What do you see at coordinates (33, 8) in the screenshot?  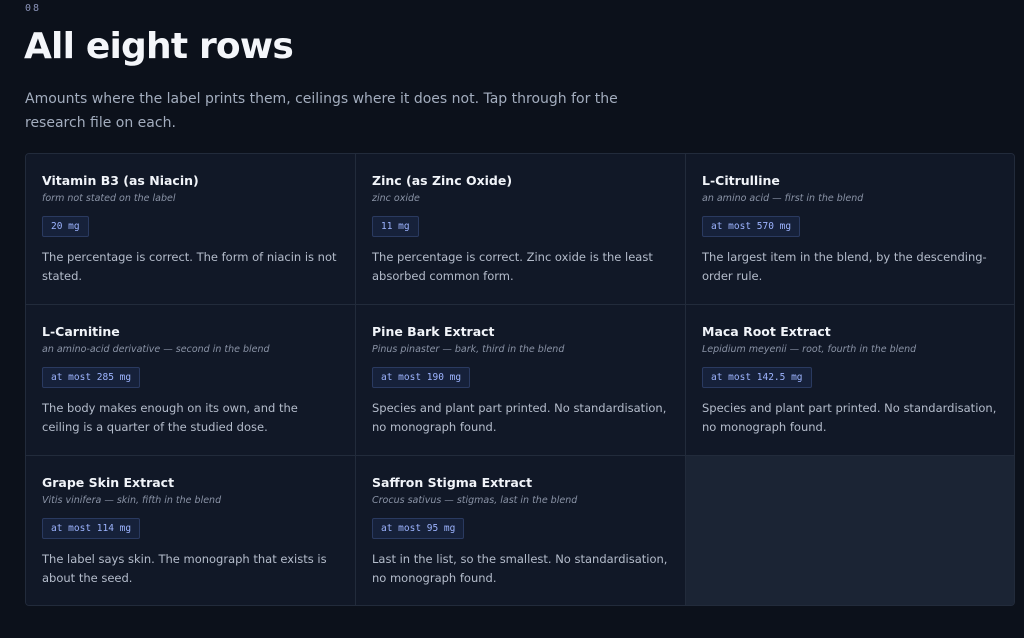 I see `section-number: 08` at bounding box center [33, 8].